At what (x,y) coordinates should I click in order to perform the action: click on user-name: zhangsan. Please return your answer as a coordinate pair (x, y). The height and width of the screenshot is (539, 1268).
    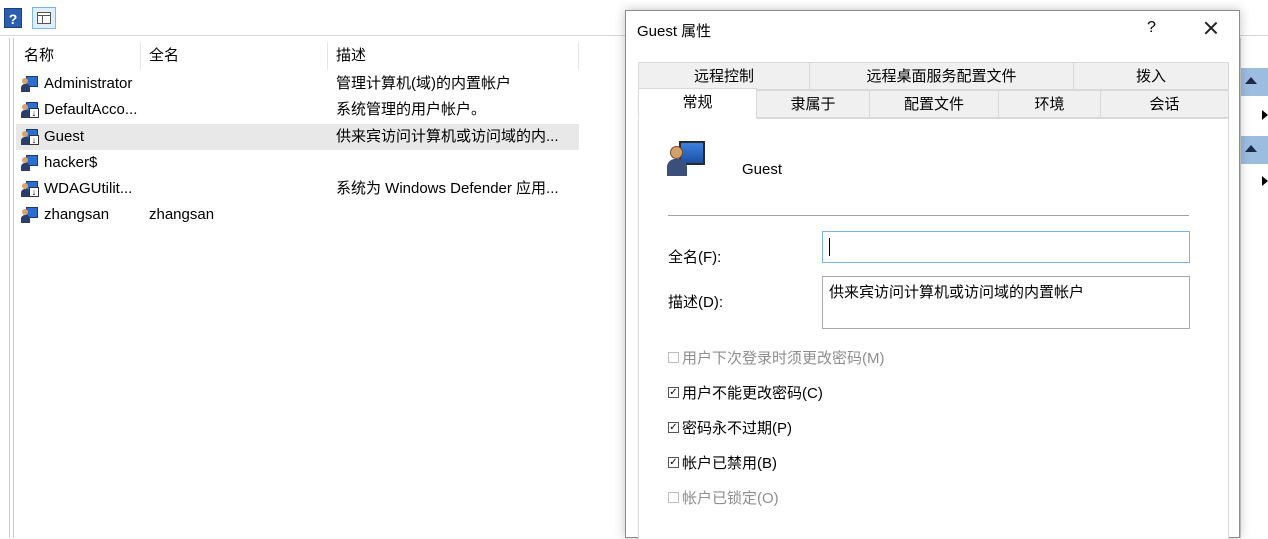
    Looking at the image, I should click on (77, 214).